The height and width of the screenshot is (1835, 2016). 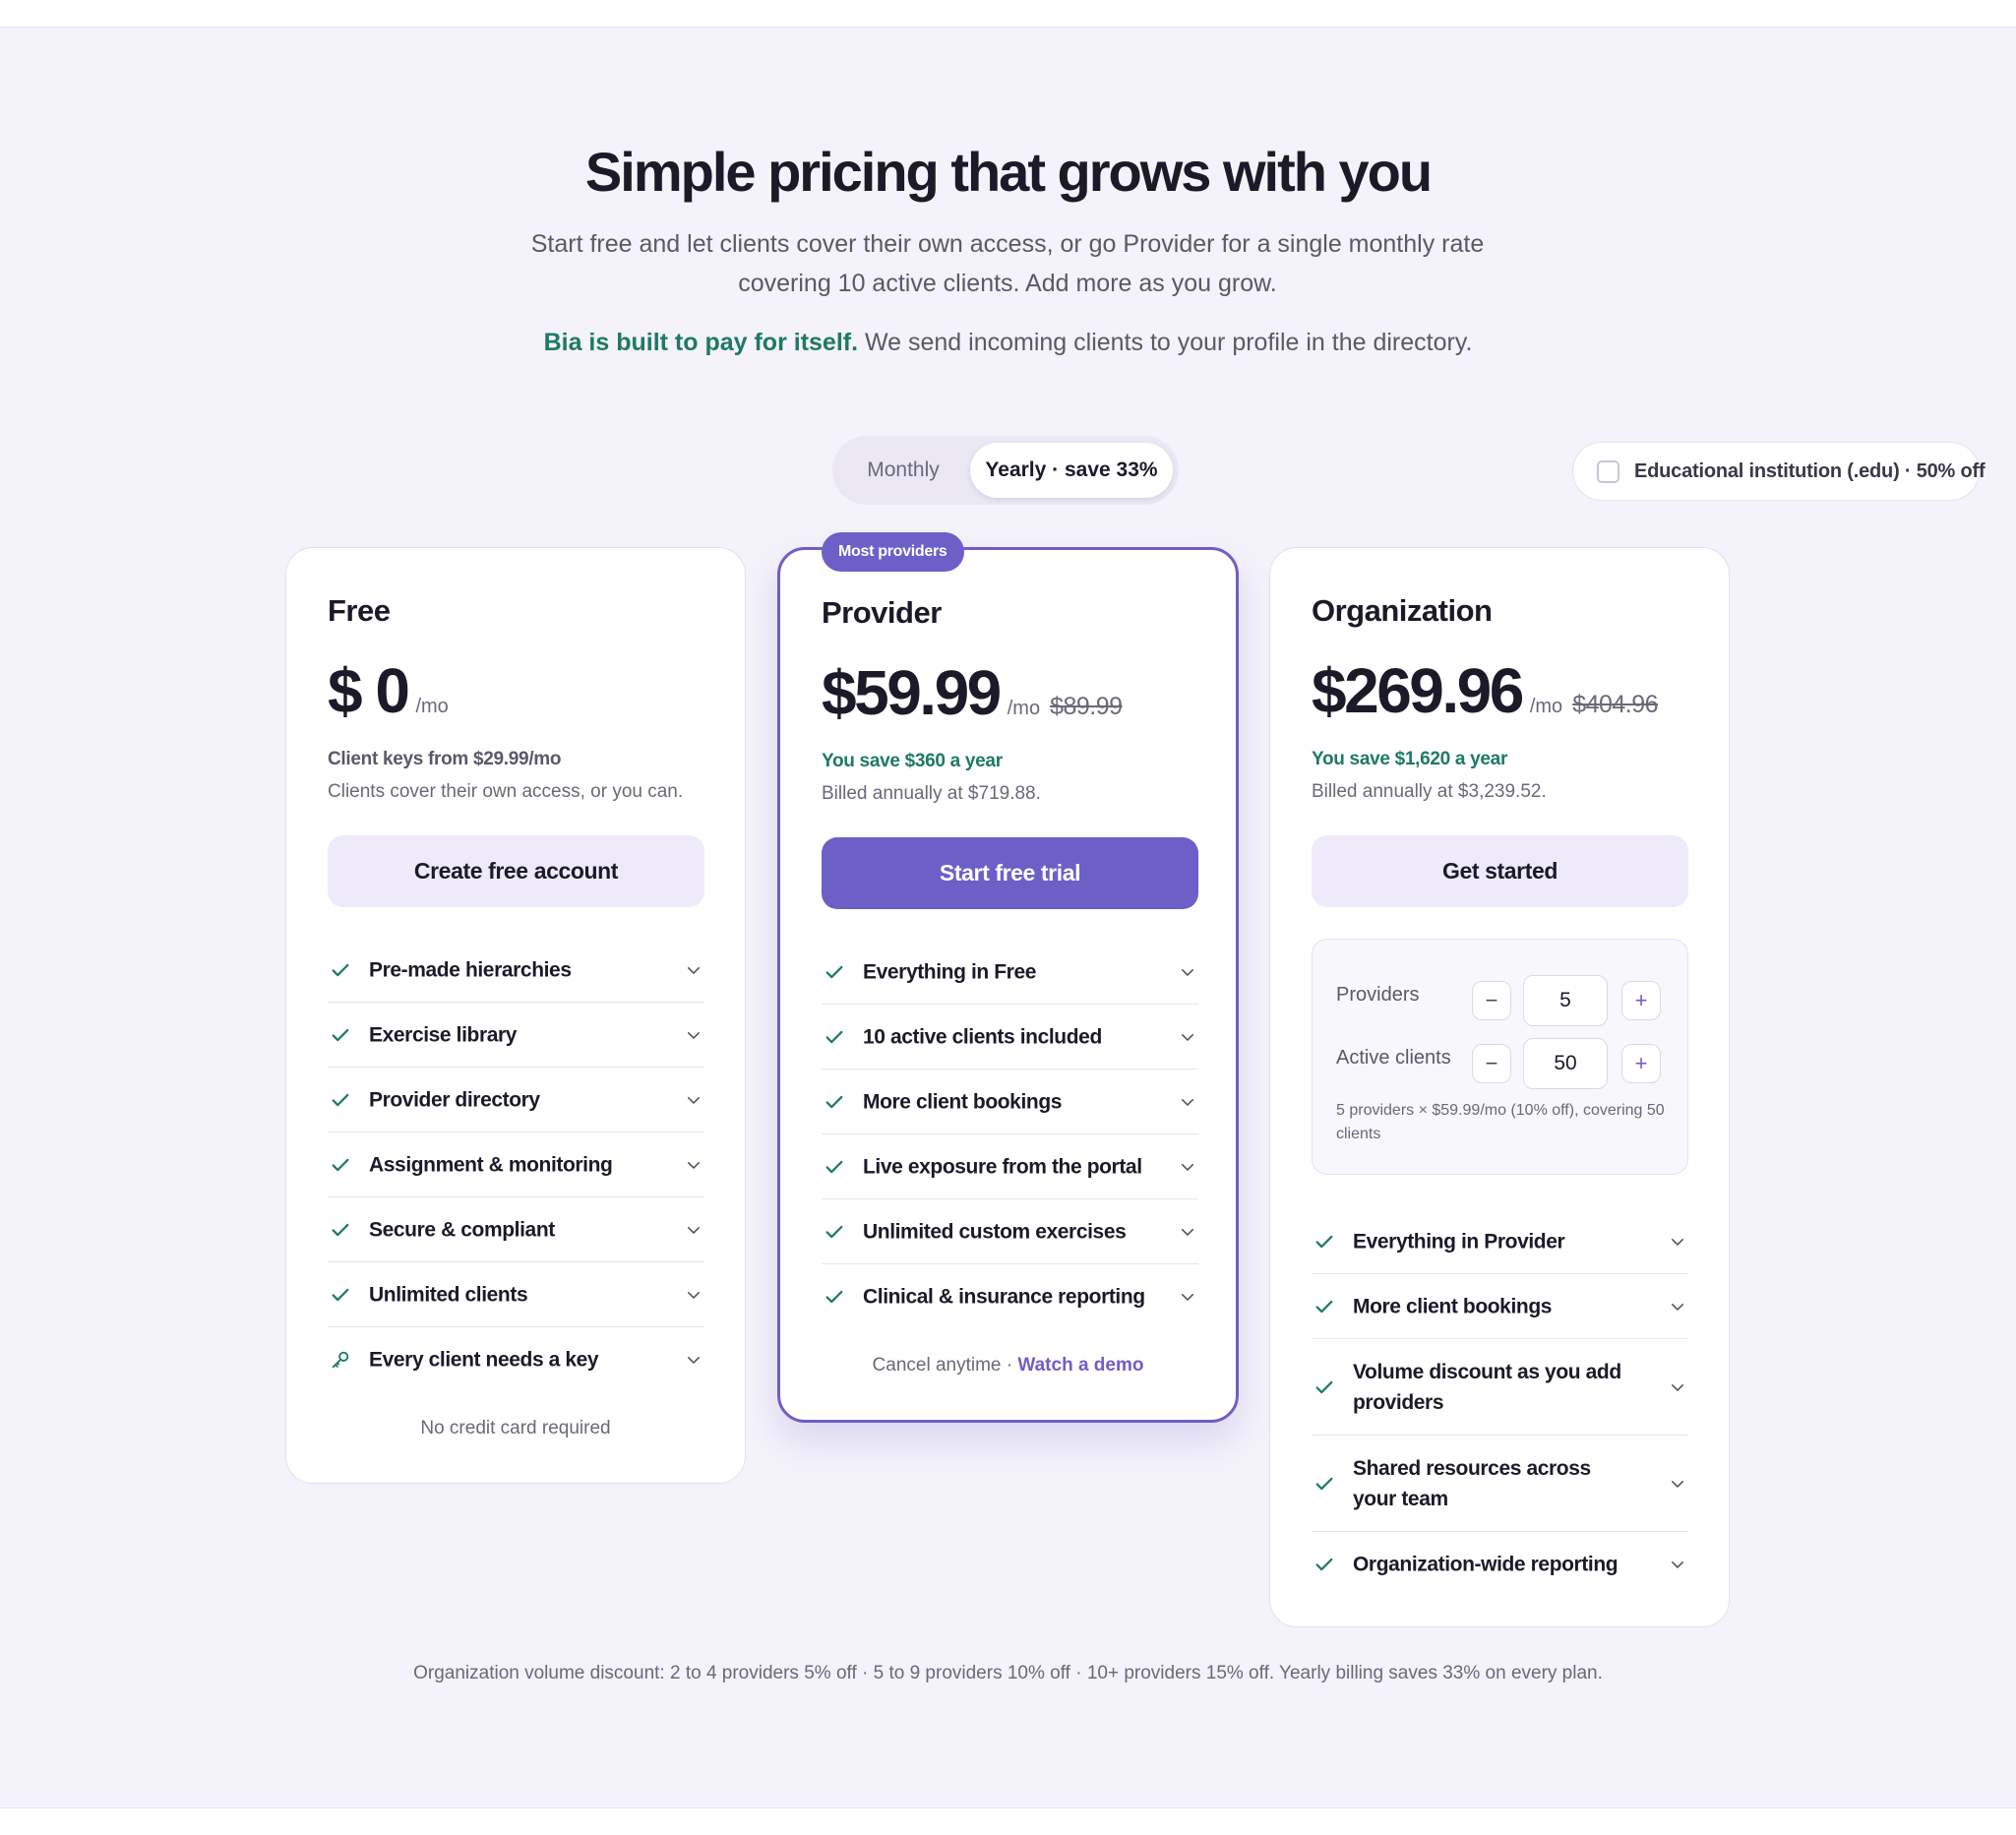 I want to click on feature-item: Everything in Free, so click(x=1010, y=972).